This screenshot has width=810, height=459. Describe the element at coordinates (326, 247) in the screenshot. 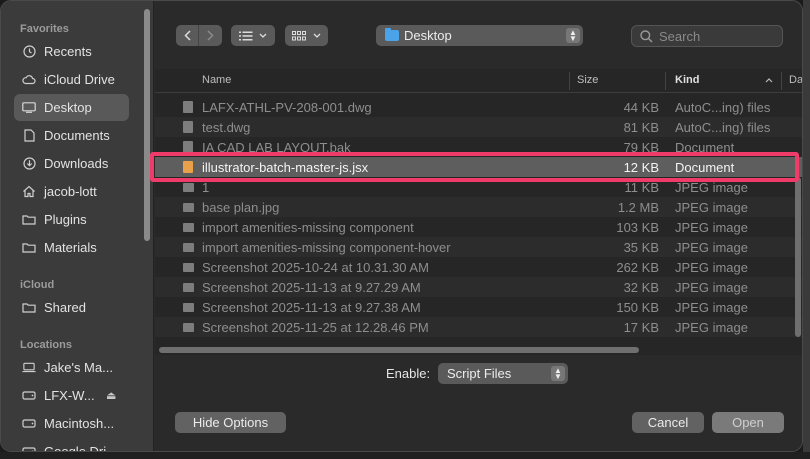

I see `file-name: import amenities-missing component-hover` at that location.